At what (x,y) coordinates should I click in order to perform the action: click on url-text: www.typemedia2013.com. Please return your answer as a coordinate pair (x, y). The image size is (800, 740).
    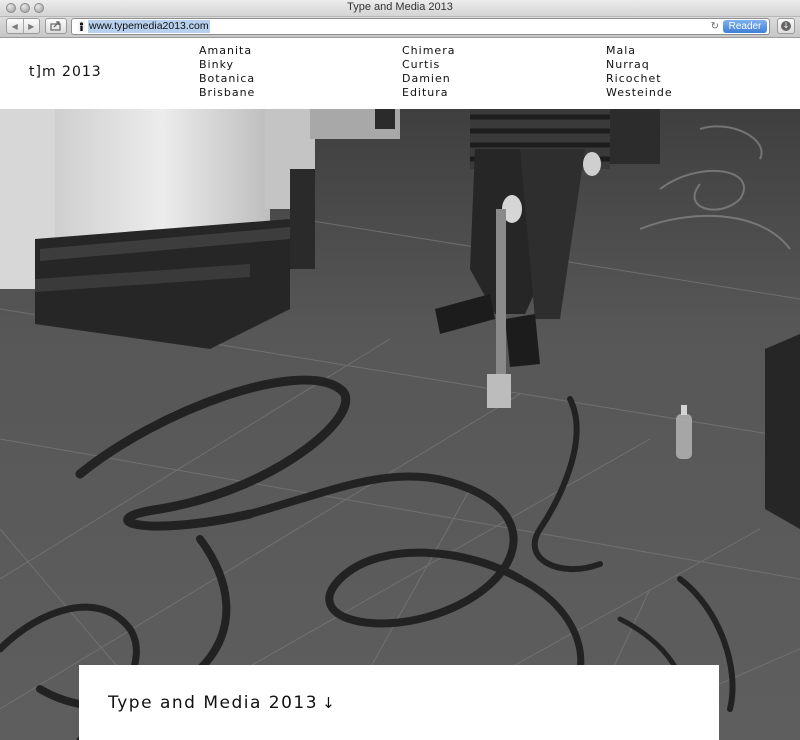
    Looking at the image, I should click on (149, 26).